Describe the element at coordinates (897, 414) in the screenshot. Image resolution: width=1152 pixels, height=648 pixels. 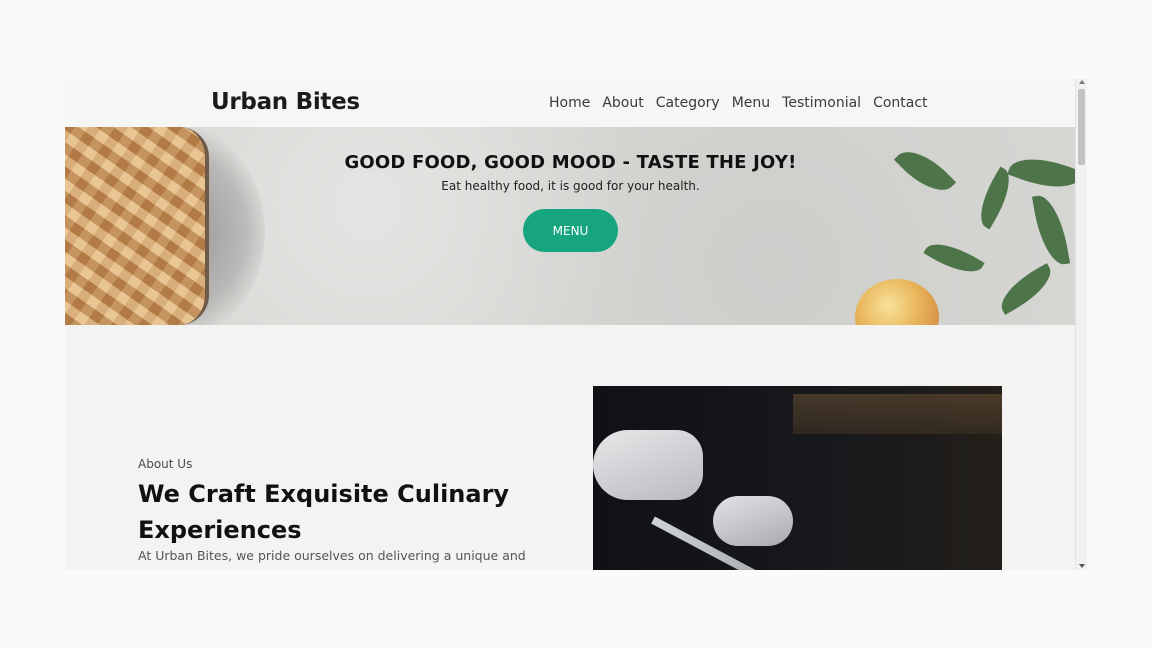
I see `kitchen-background` at that location.